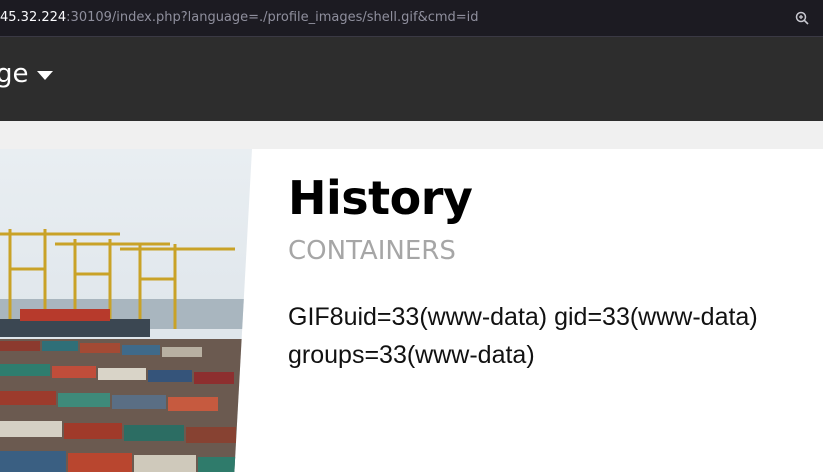 This screenshot has height=472, width=823. I want to click on command-output-line-2: groups=33(www-data), so click(411, 355).